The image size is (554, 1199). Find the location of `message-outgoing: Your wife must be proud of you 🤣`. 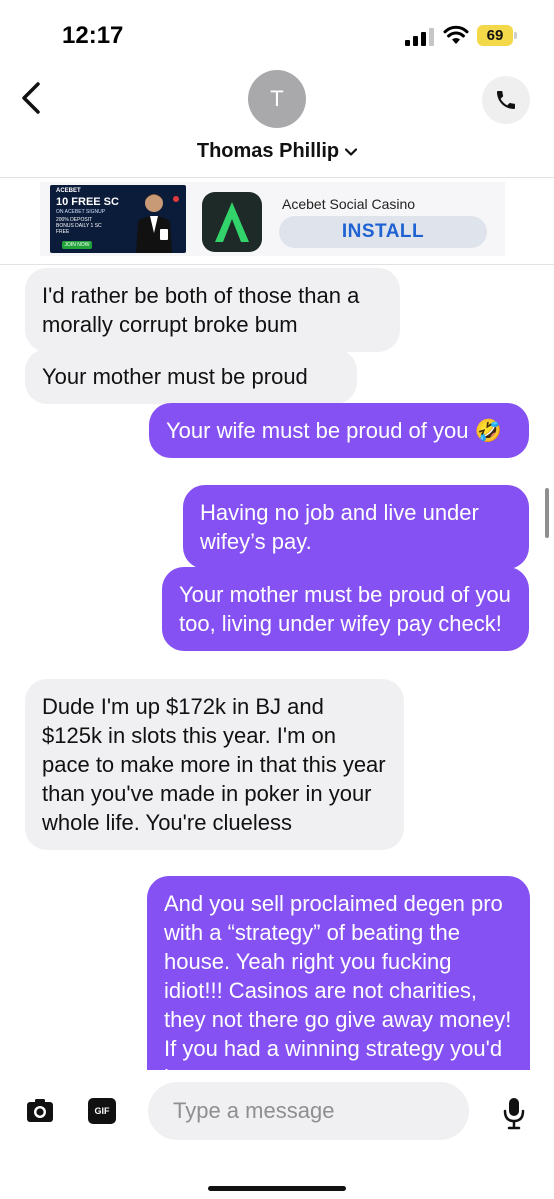

message-outgoing: Your wife must be proud of you 🤣 is located at coordinates (339, 430).